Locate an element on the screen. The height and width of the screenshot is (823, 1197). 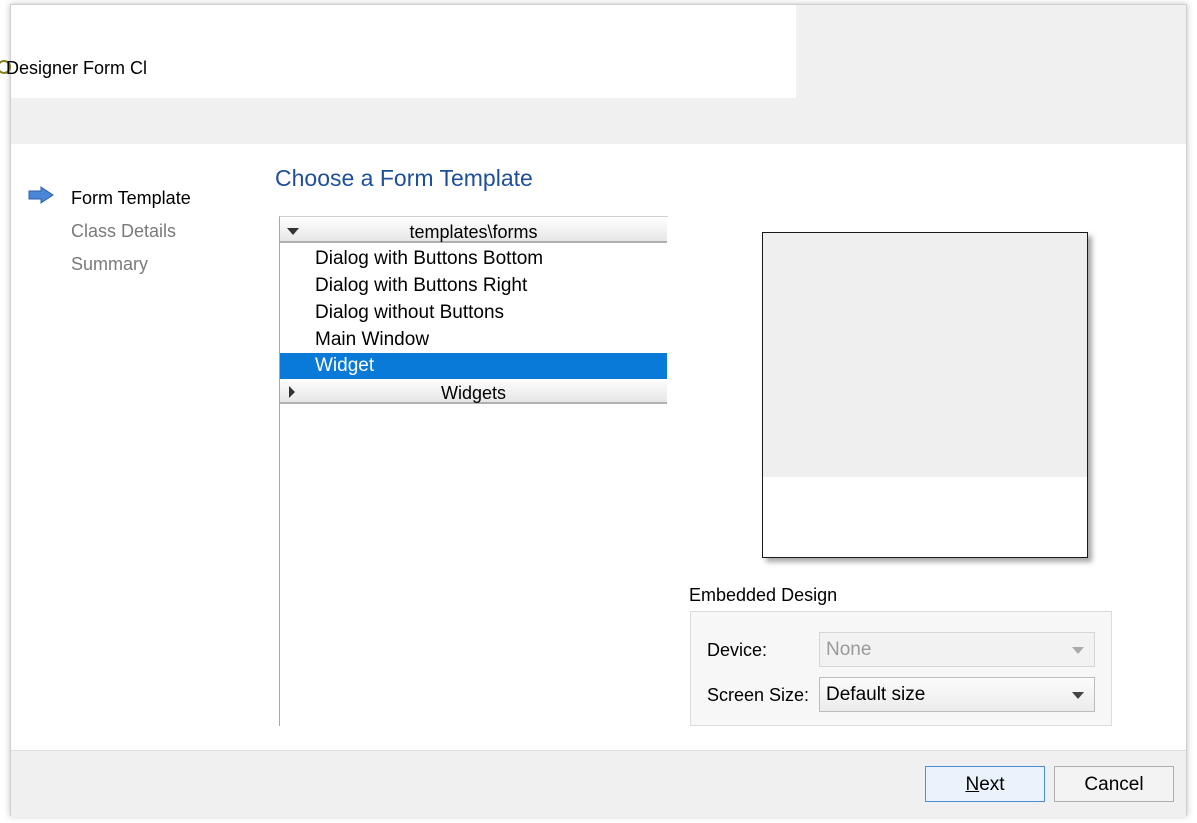
tree-group-widgets: Widgets is located at coordinates (473, 392).